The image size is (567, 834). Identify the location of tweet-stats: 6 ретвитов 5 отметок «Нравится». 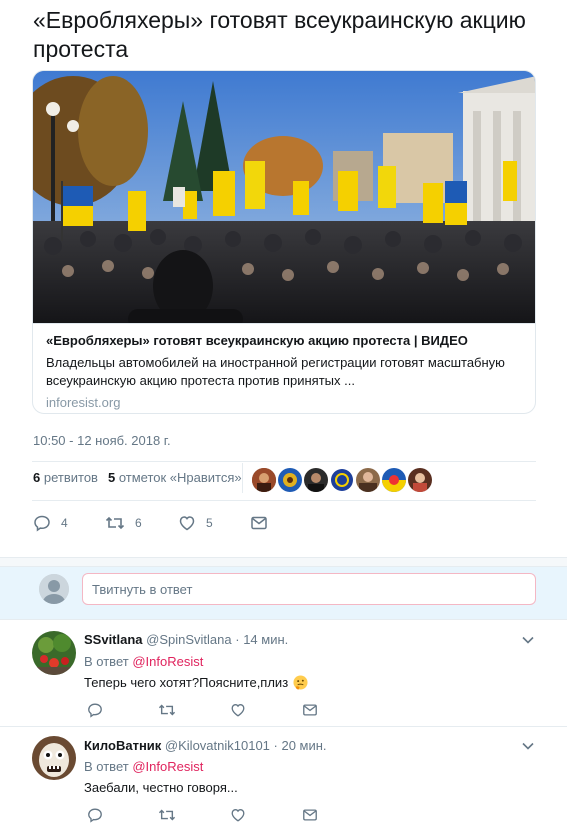
(137, 477).